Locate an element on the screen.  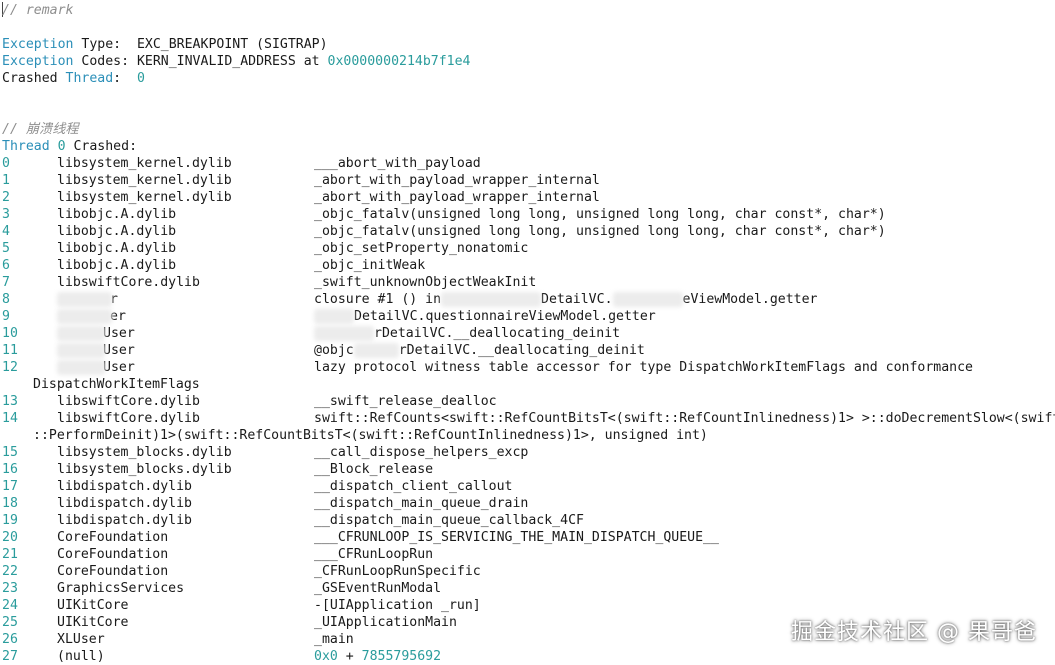
frame-symbol-text: __call_dispose_helpers_excp is located at coordinates (421, 452).